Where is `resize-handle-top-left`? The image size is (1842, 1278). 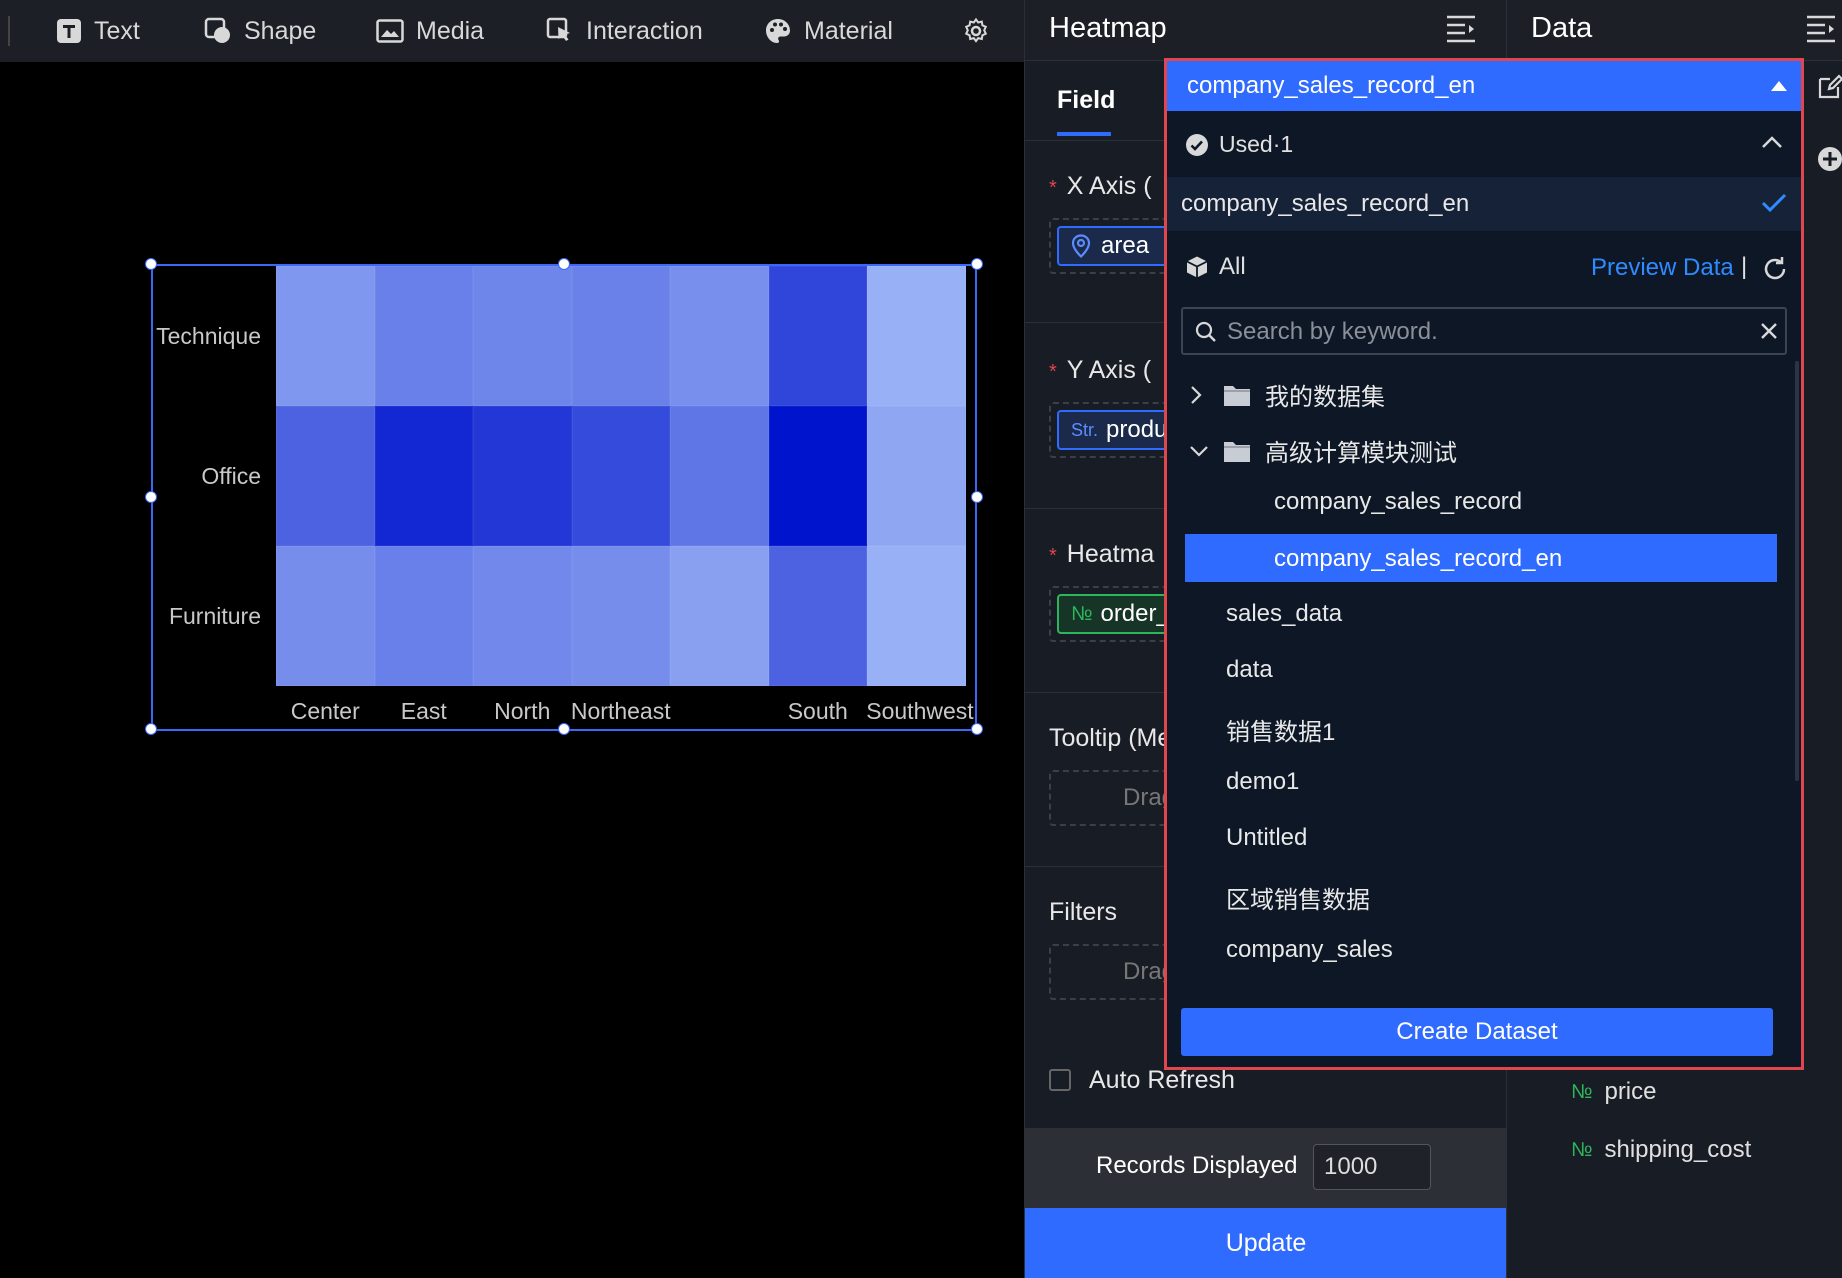 resize-handle-top-left is located at coordinates (151, 264).